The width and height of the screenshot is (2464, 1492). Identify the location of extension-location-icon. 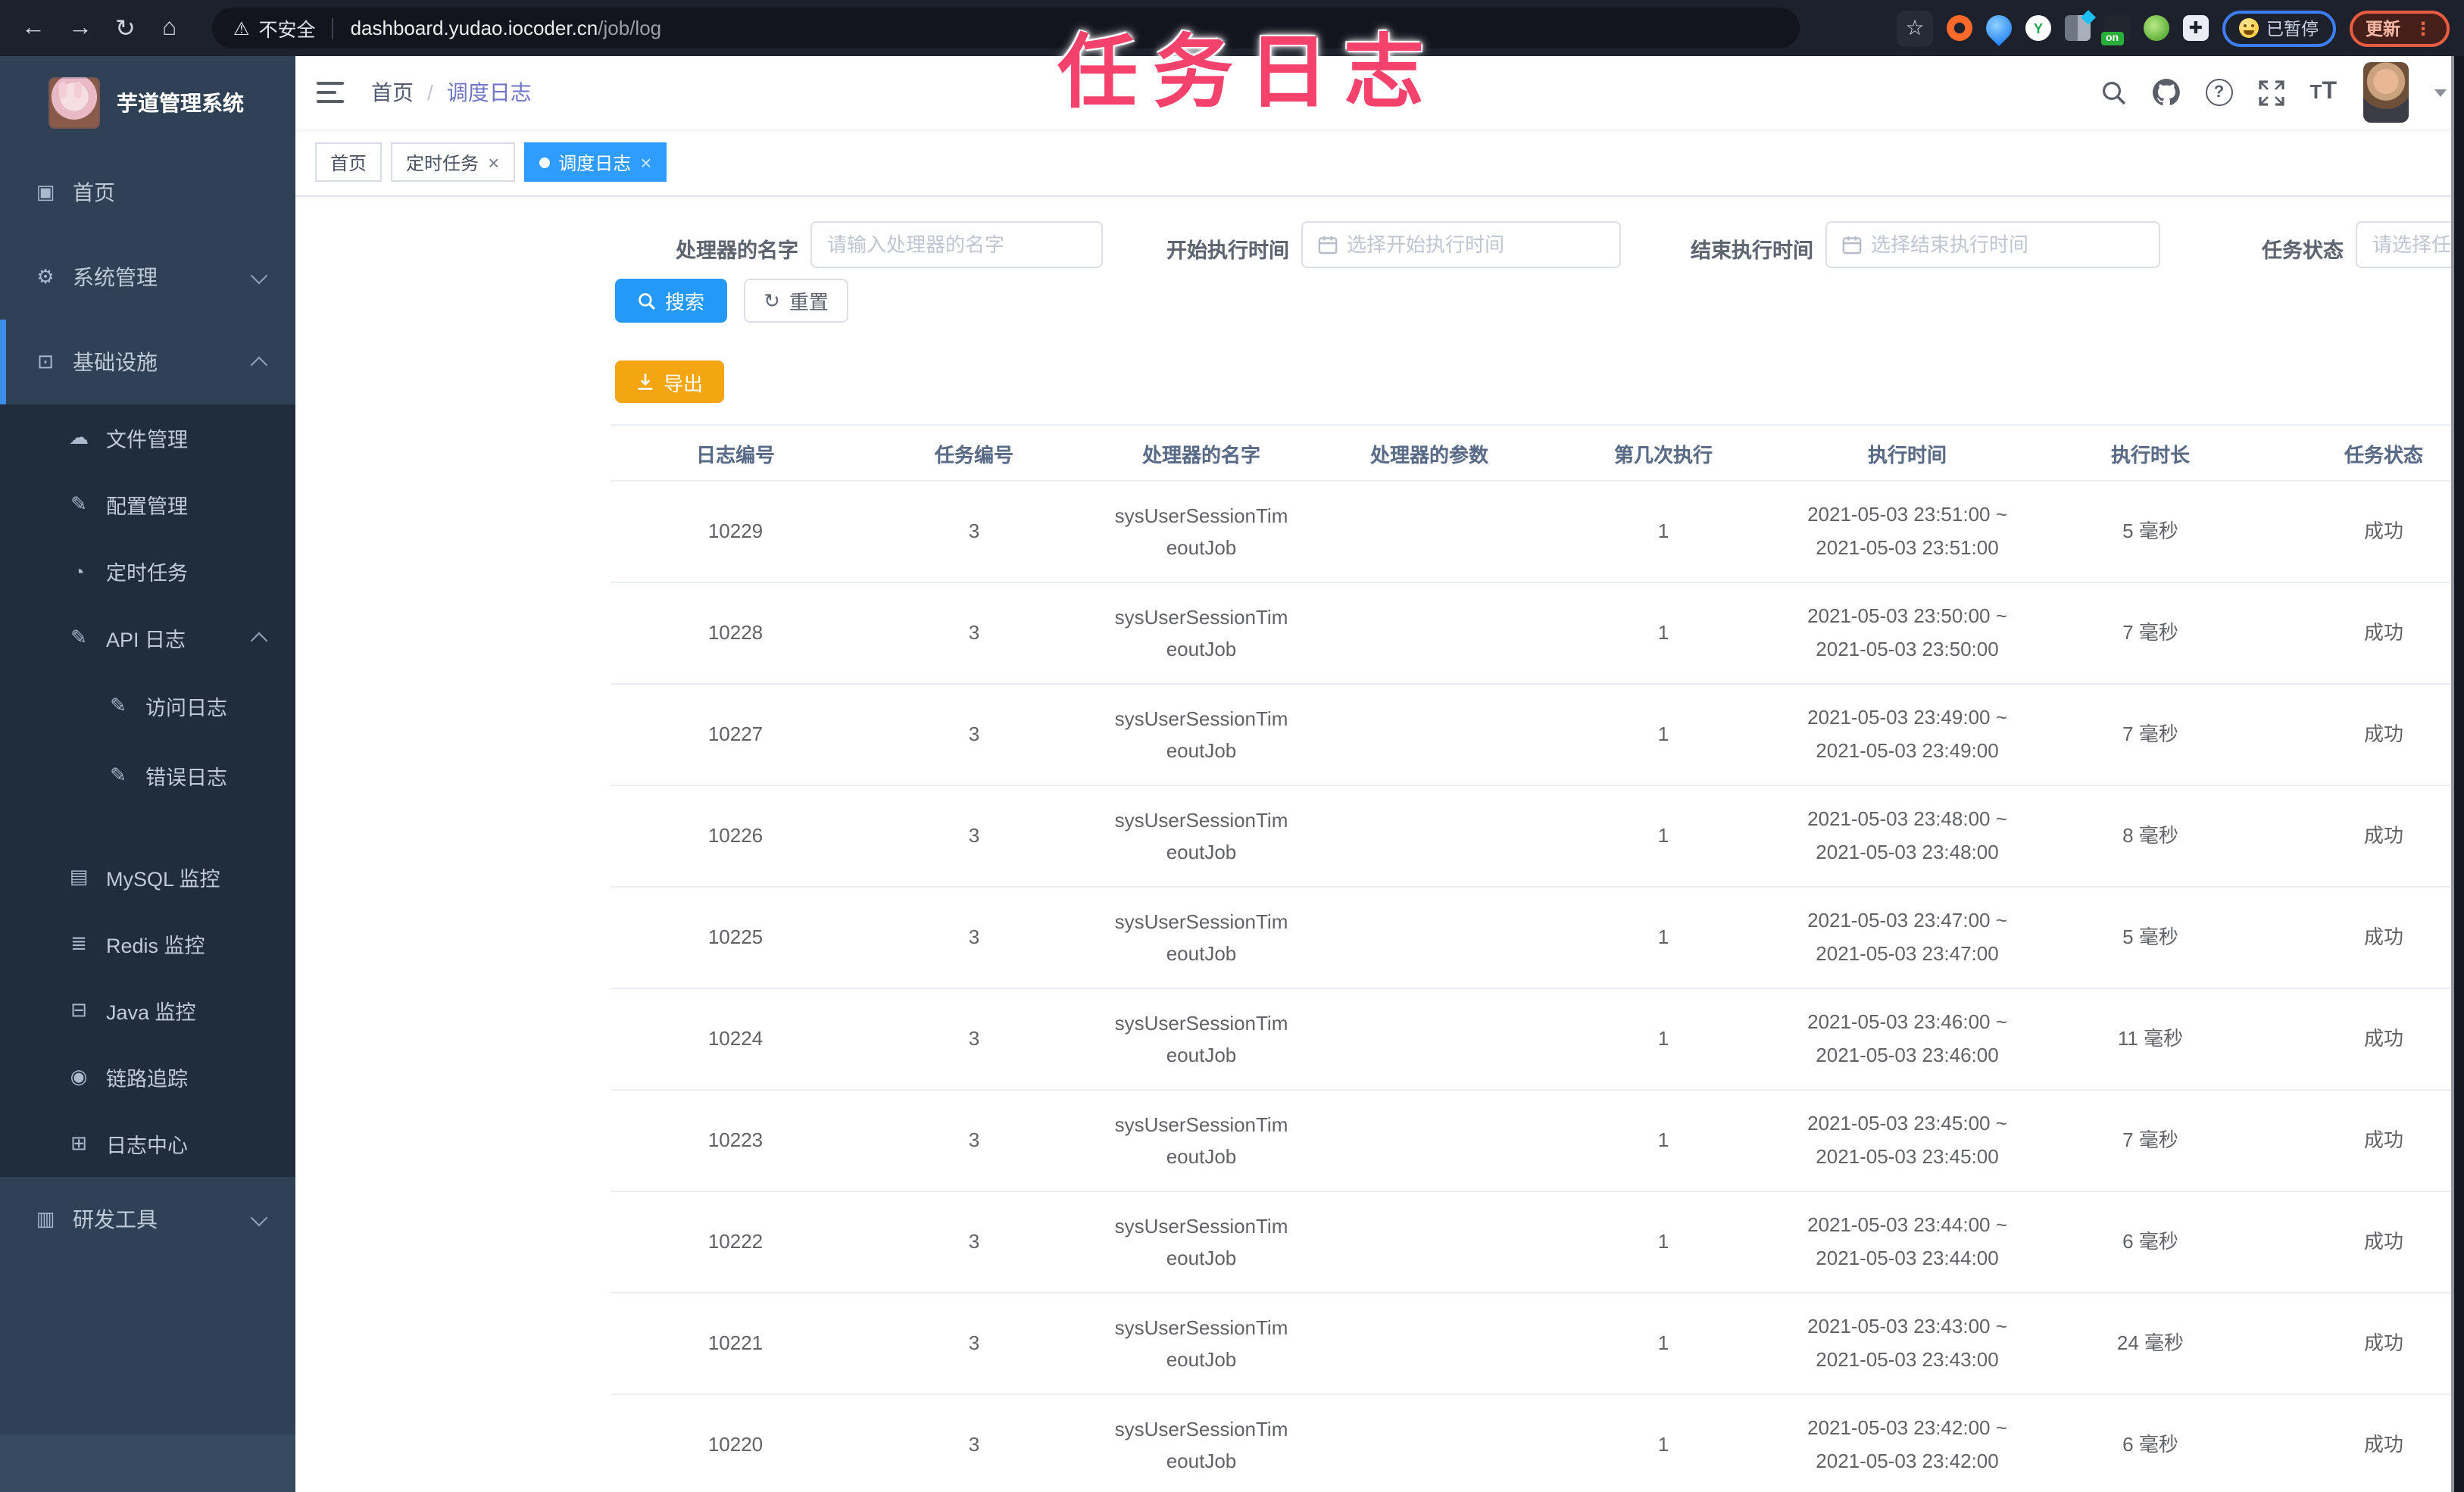
(1999, 28).